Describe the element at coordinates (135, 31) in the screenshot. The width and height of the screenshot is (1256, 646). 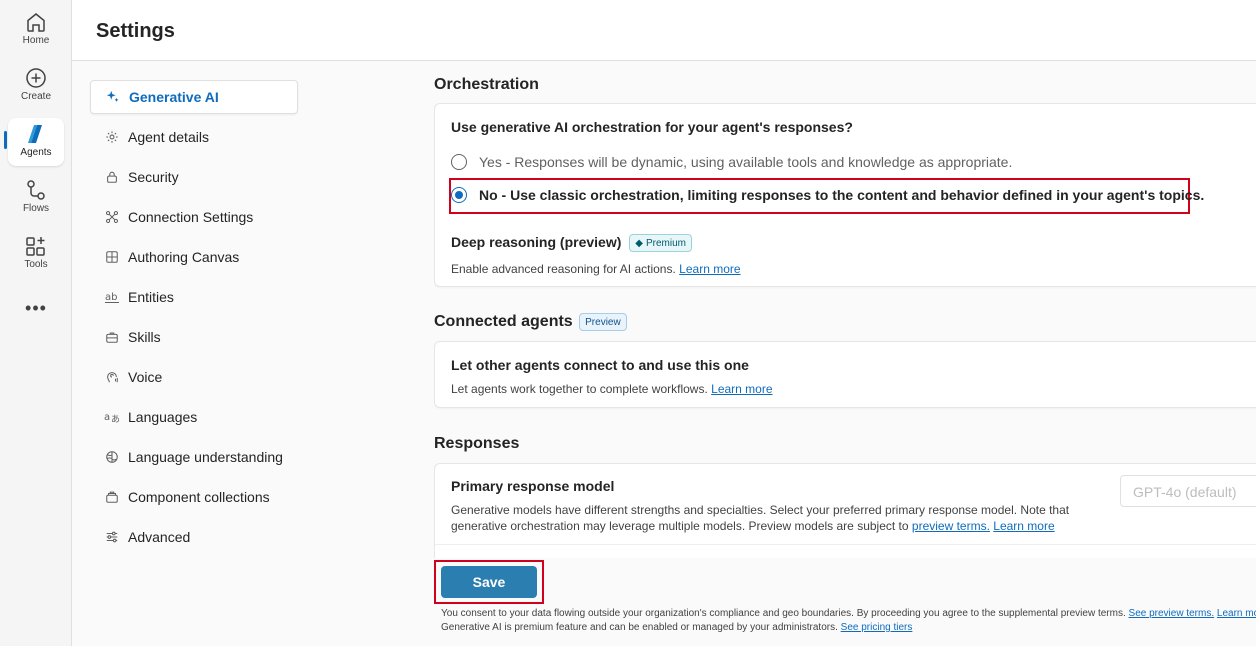
I see `page-title: Settings` at that location.